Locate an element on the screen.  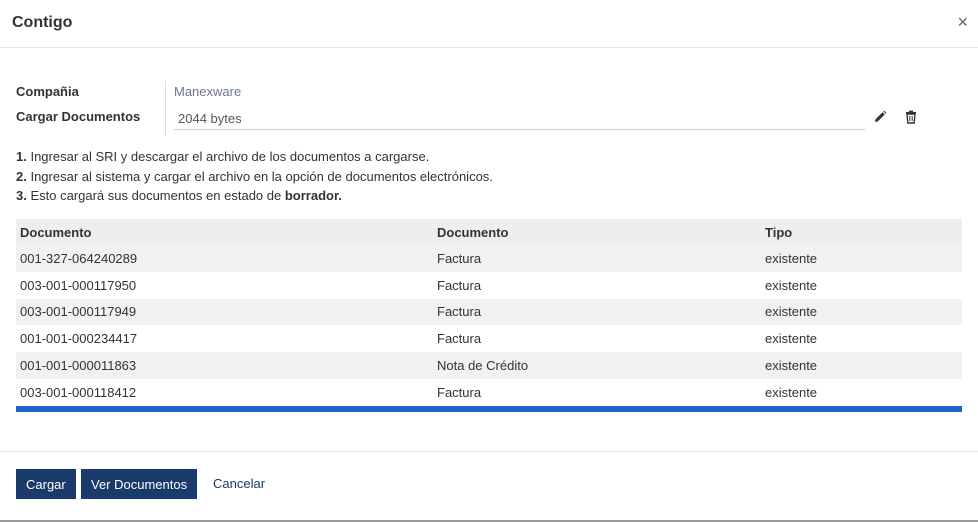
company-value: Manexware is located at coordinates (207, 91).